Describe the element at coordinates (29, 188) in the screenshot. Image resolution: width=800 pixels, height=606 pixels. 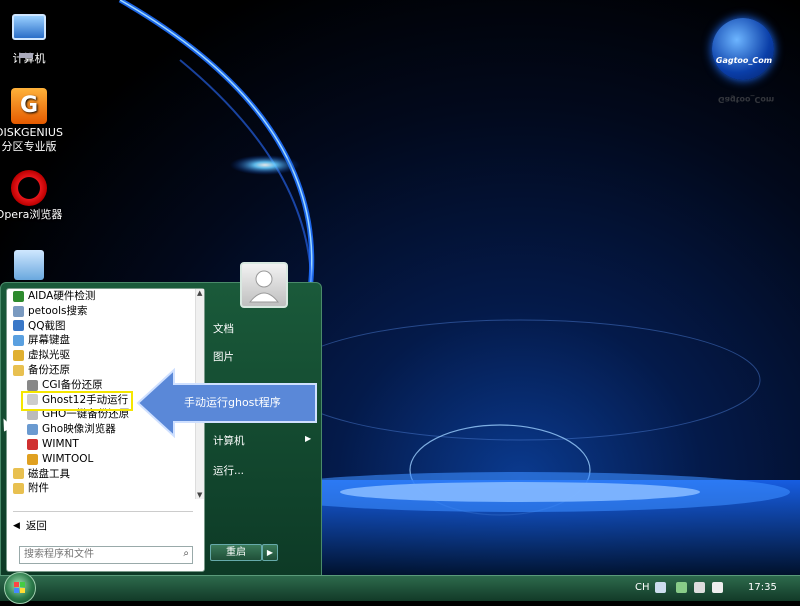
I see `opera-icon` at that location.